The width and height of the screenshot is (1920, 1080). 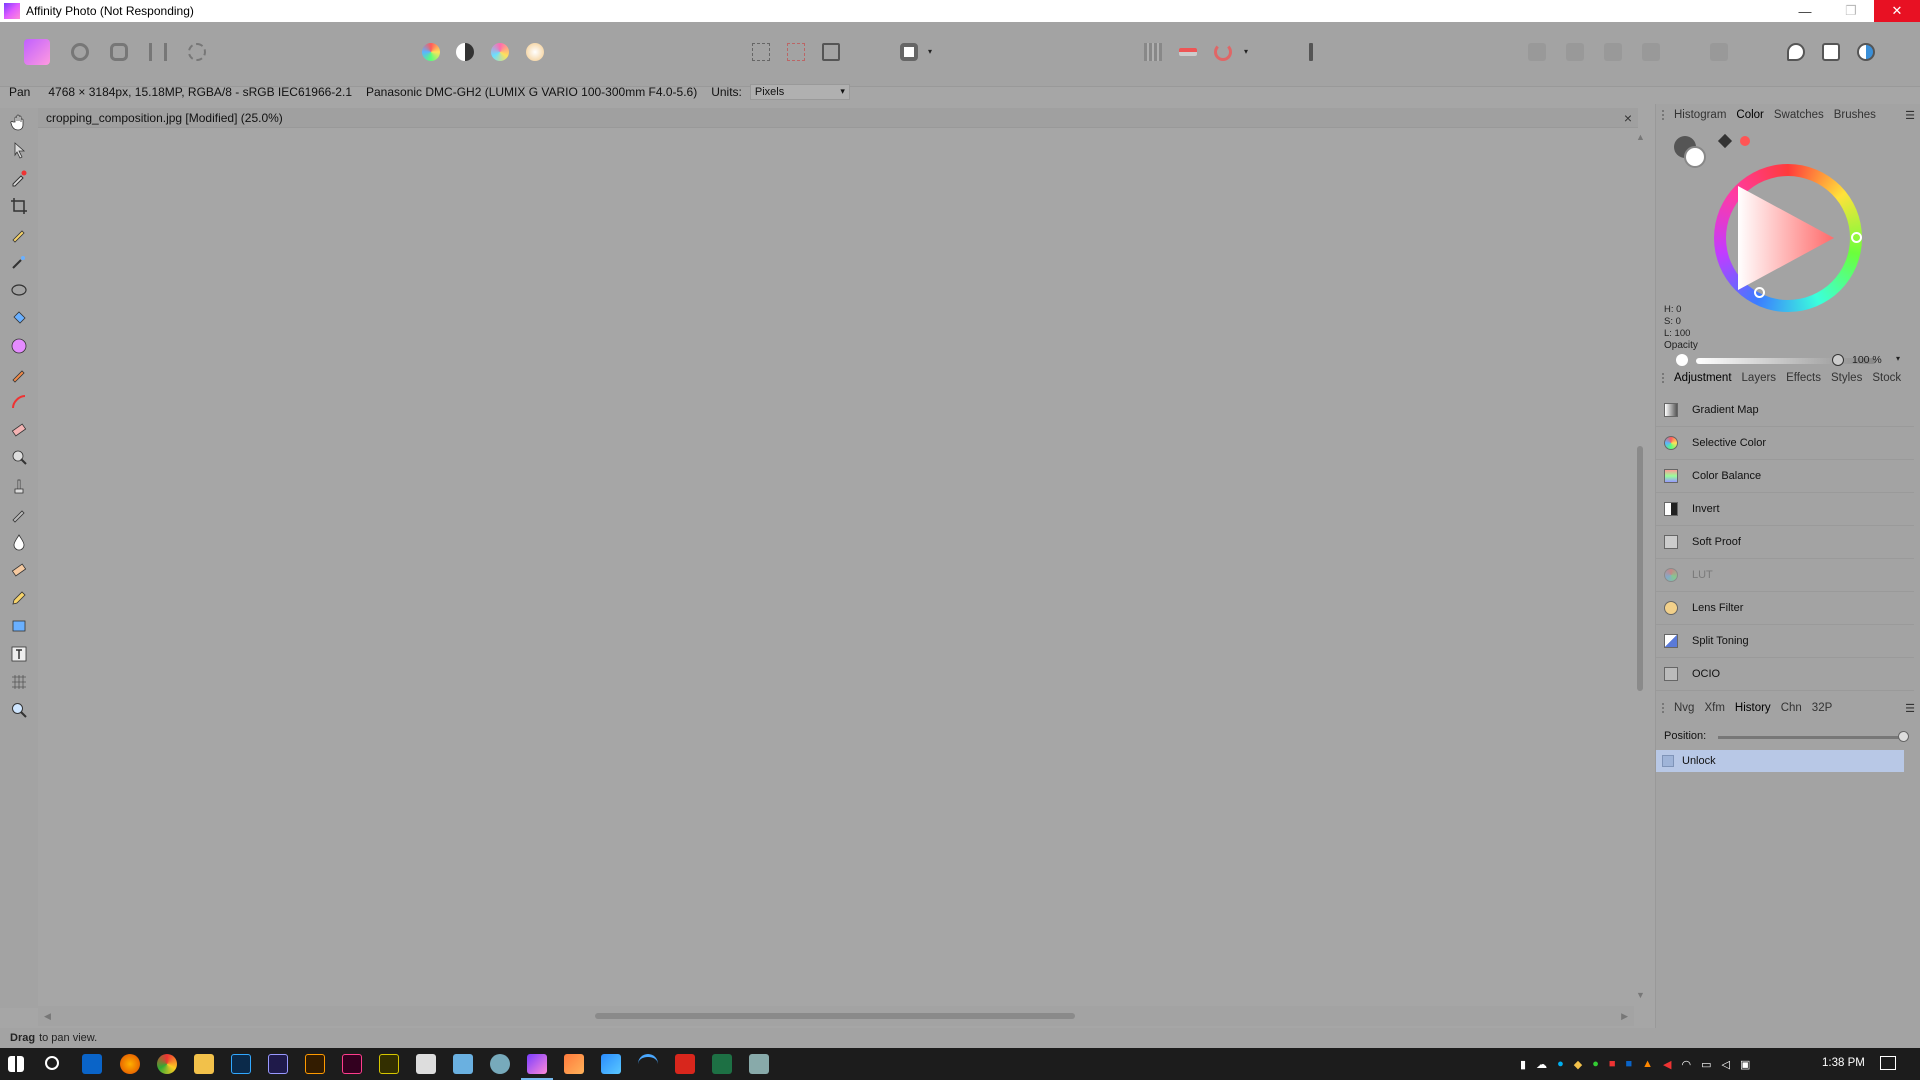 What do you see at coordinates (1910, 115) in the screenshot?
I see `panel-menu-icon: ☰` at bounding box center [1910, 115].